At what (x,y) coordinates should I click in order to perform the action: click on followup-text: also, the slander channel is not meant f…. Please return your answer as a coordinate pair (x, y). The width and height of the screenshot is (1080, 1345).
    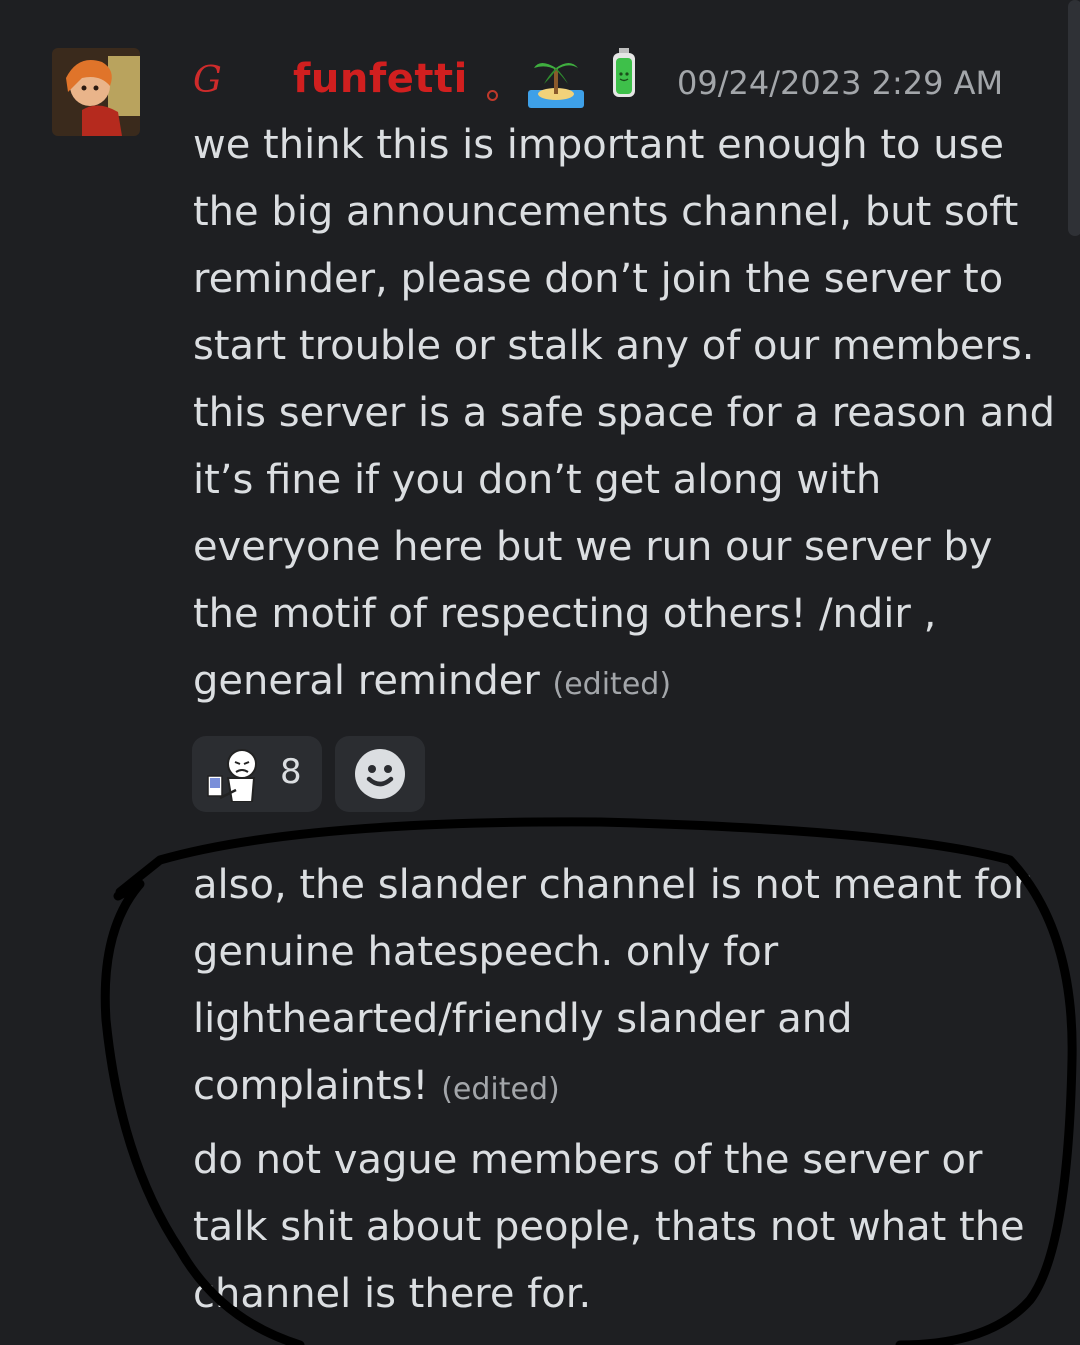
    Looking at the image, I should click on (611, 985).